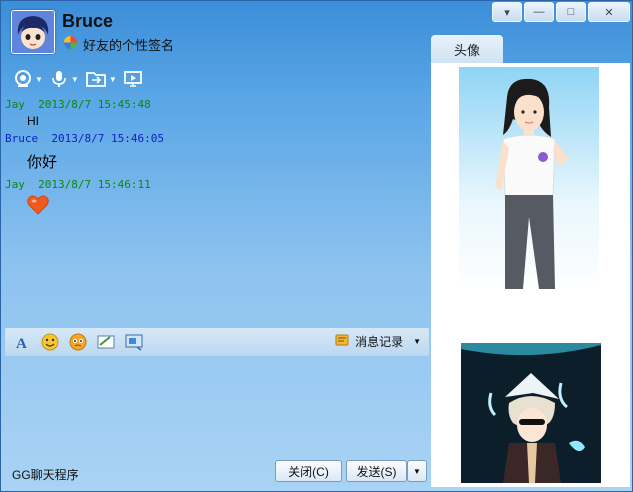 The width and height of the screenshot is (633, 492). I want to click on emoji-pack-icon, so click(78, 342).